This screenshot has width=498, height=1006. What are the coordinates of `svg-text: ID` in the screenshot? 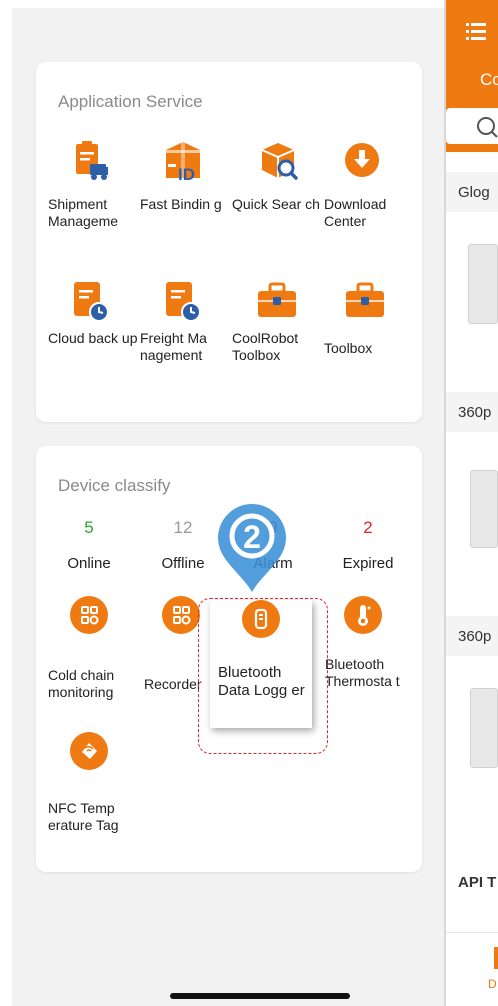 It's located at (186, 173).